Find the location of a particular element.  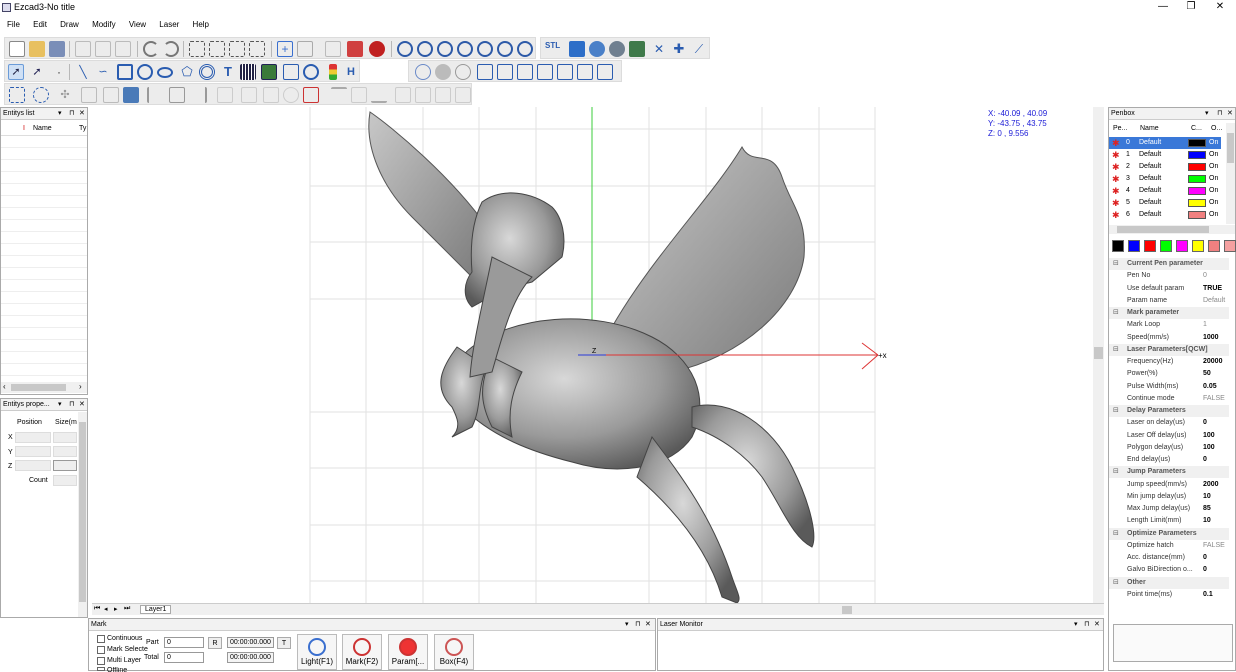

box-button: Box(F4) is located at coordinates (454, 652).